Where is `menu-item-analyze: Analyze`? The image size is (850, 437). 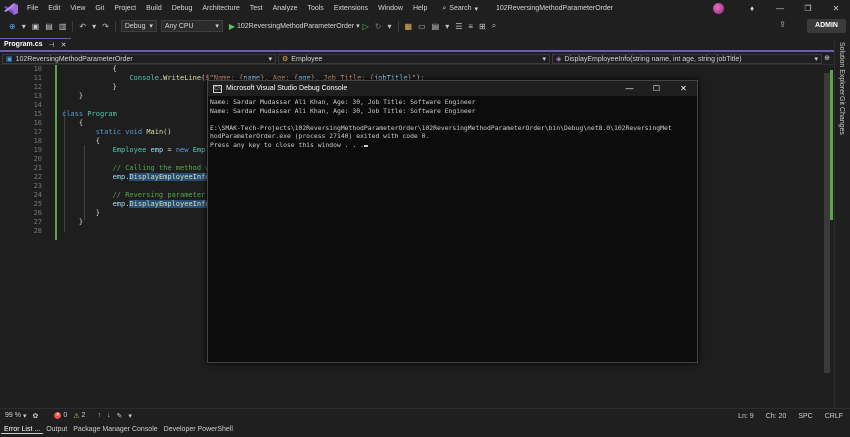 menu-item-analyze: Analyze is located at coordinates (285, 8).